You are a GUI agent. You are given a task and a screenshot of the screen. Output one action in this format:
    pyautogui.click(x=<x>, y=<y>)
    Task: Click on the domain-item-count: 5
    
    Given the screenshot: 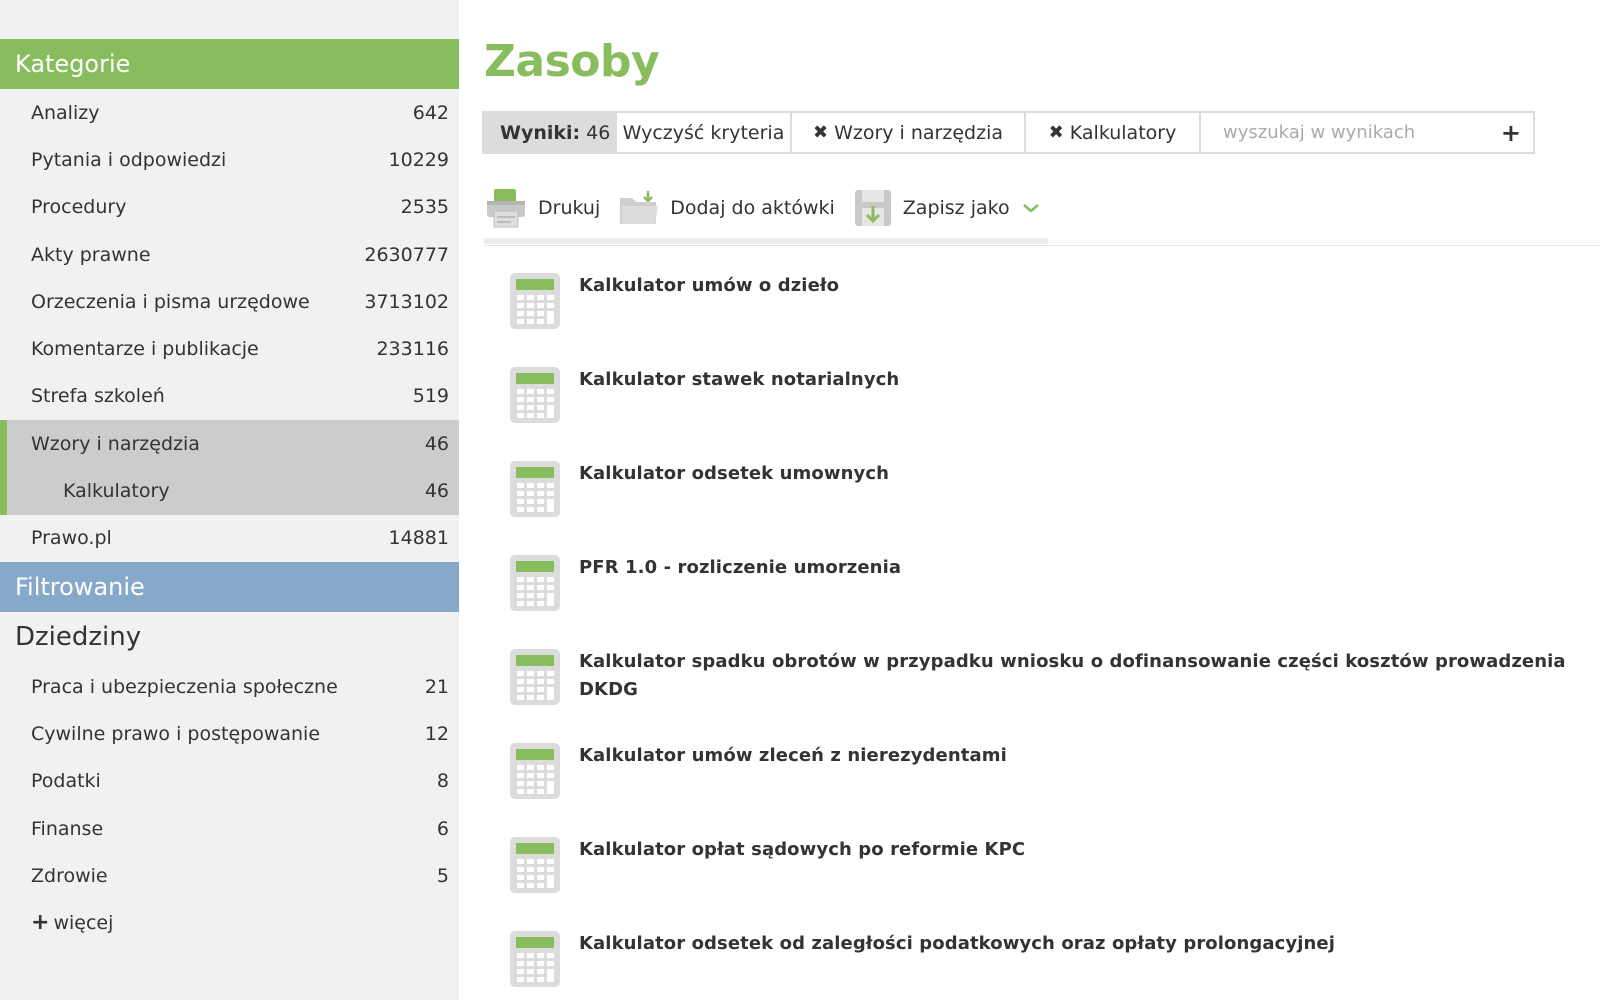 What is the action you would take?
    pyautogui.click(x=442, y=875)
    